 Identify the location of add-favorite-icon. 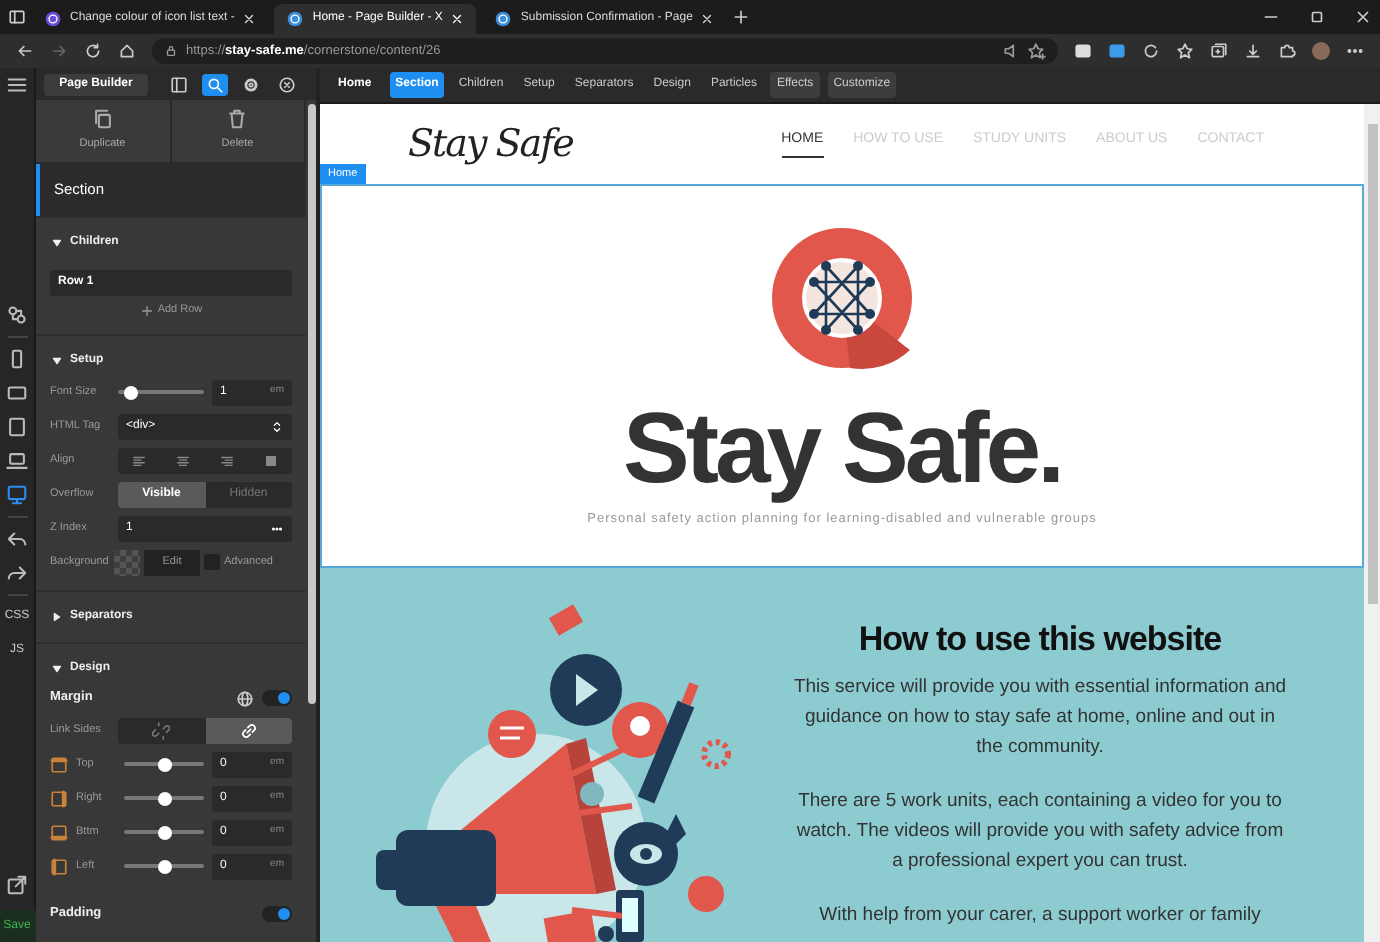
(1037, 51).